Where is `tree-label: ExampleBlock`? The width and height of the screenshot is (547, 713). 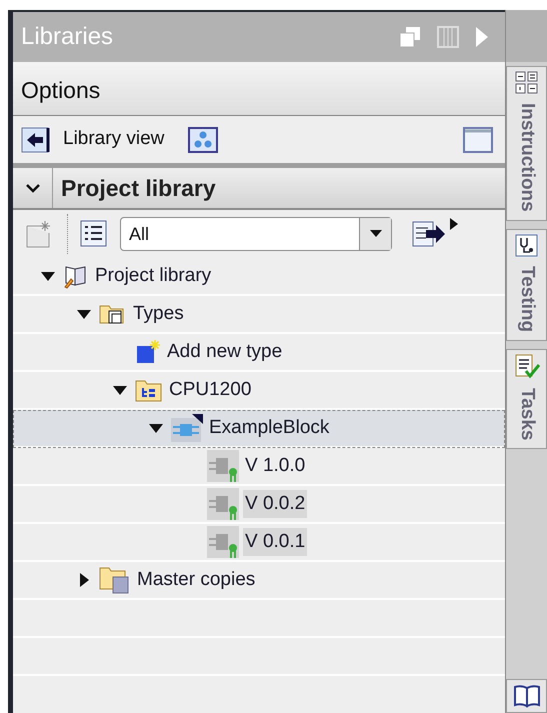 tree-label: ExampleBlock is located at coordinates (269, 428).